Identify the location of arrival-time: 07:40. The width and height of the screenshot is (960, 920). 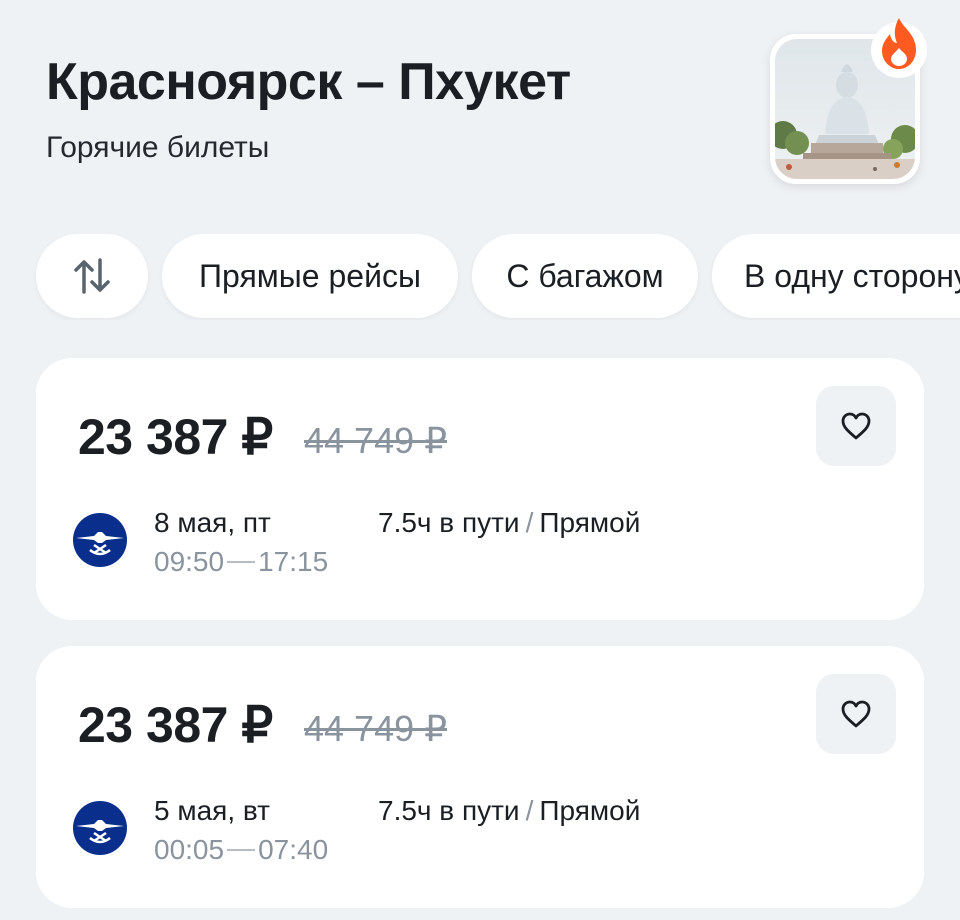
(293, 849).